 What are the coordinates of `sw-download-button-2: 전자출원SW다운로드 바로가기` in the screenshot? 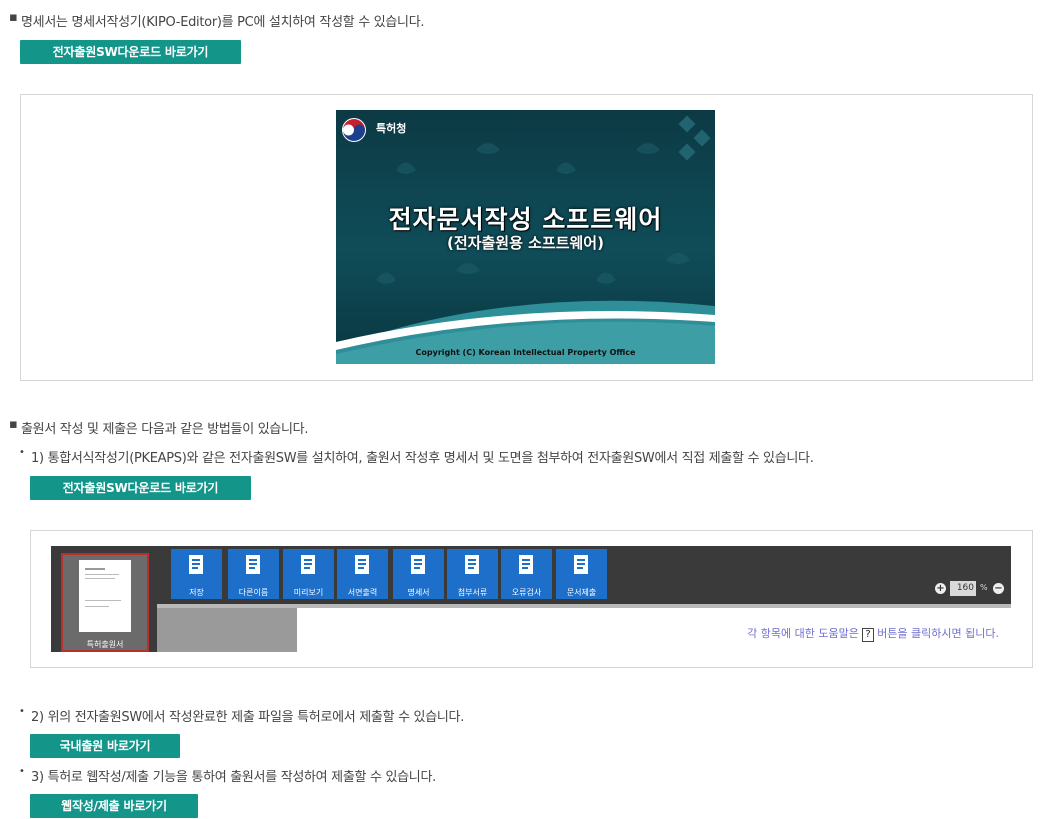 It's located at (140, 488).